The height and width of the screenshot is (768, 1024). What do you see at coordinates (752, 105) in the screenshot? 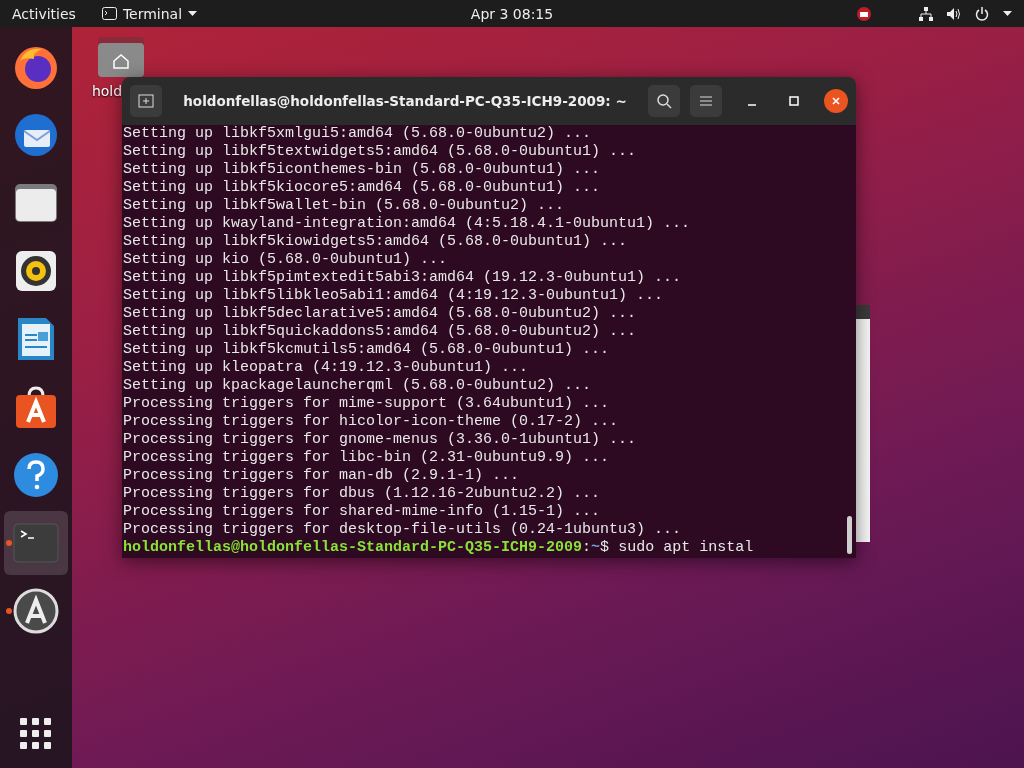
I see `minimize-icon` at bounding box center [752, 105].